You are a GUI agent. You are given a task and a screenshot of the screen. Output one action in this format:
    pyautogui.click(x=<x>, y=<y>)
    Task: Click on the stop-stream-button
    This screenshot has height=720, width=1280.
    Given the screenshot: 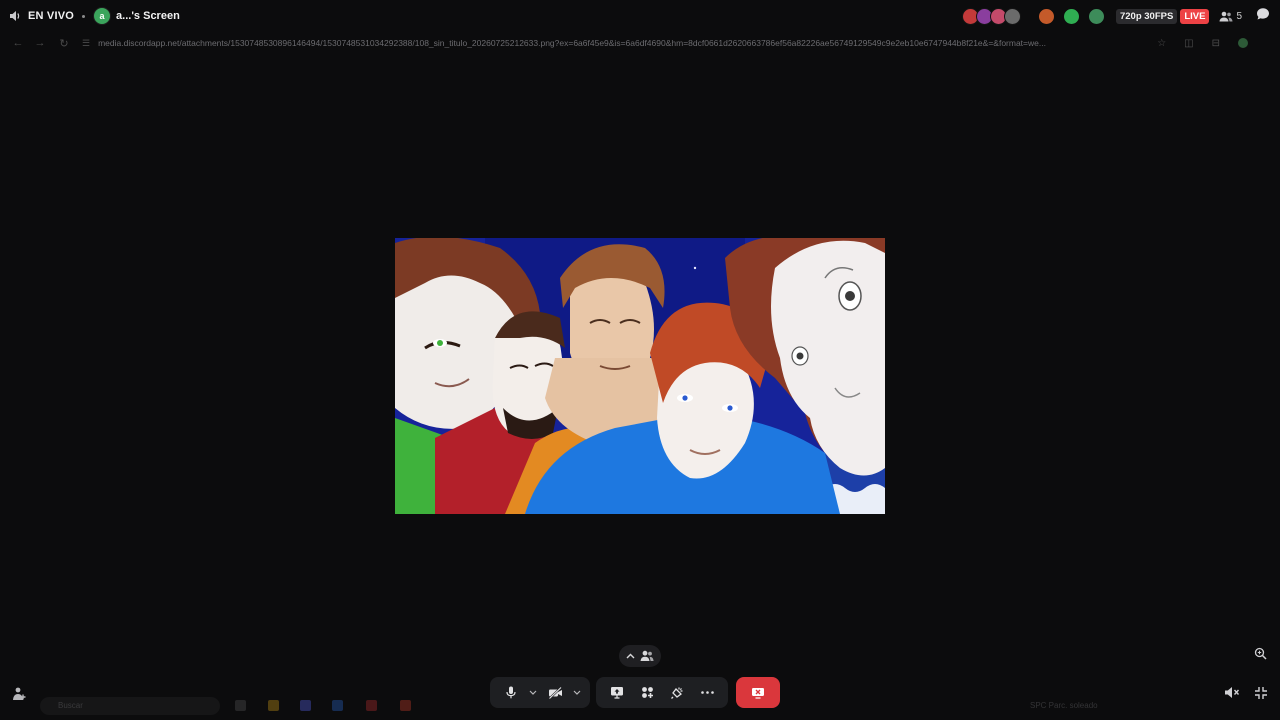 What is the action you would take?
    pyautogui.click(x=758, y=692)
    